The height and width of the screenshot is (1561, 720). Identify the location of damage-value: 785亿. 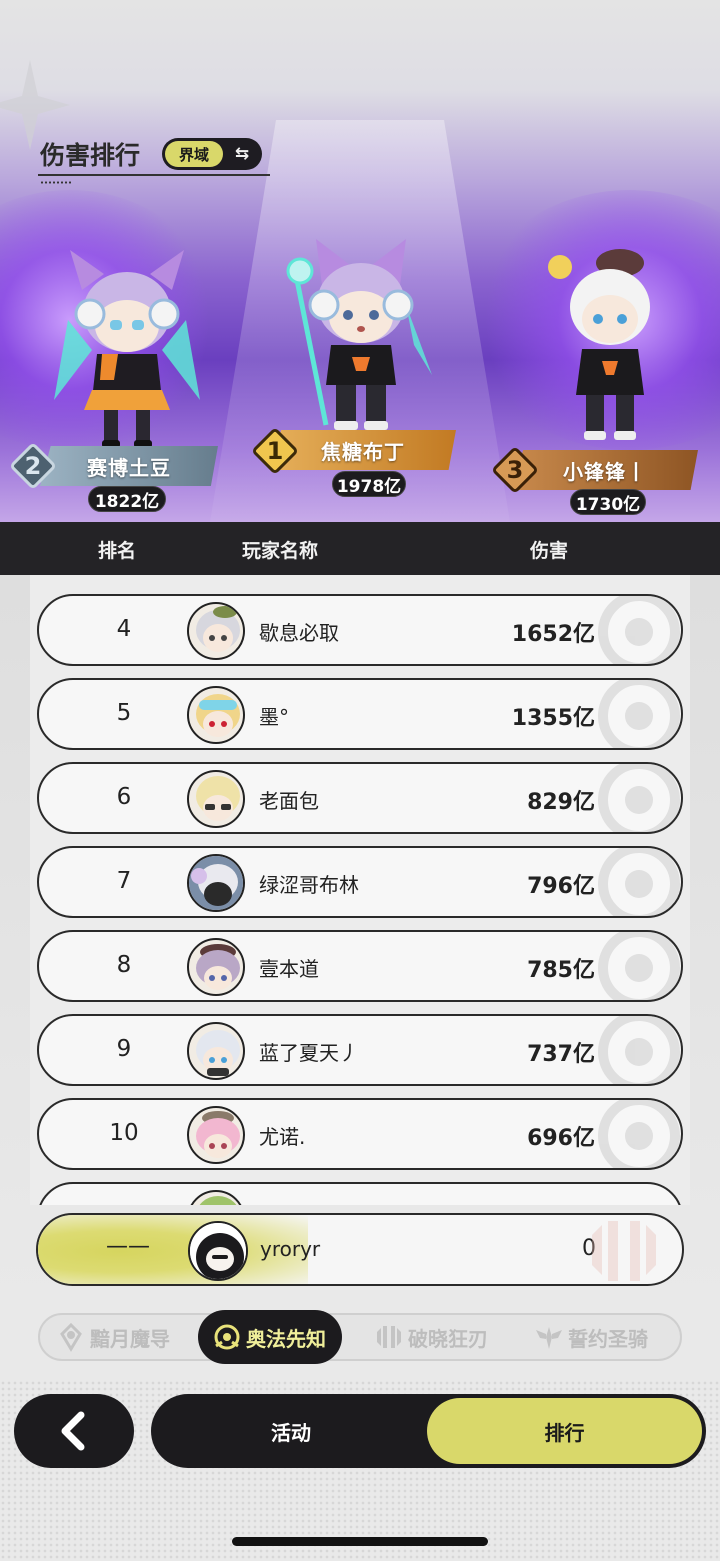
(561, 970).